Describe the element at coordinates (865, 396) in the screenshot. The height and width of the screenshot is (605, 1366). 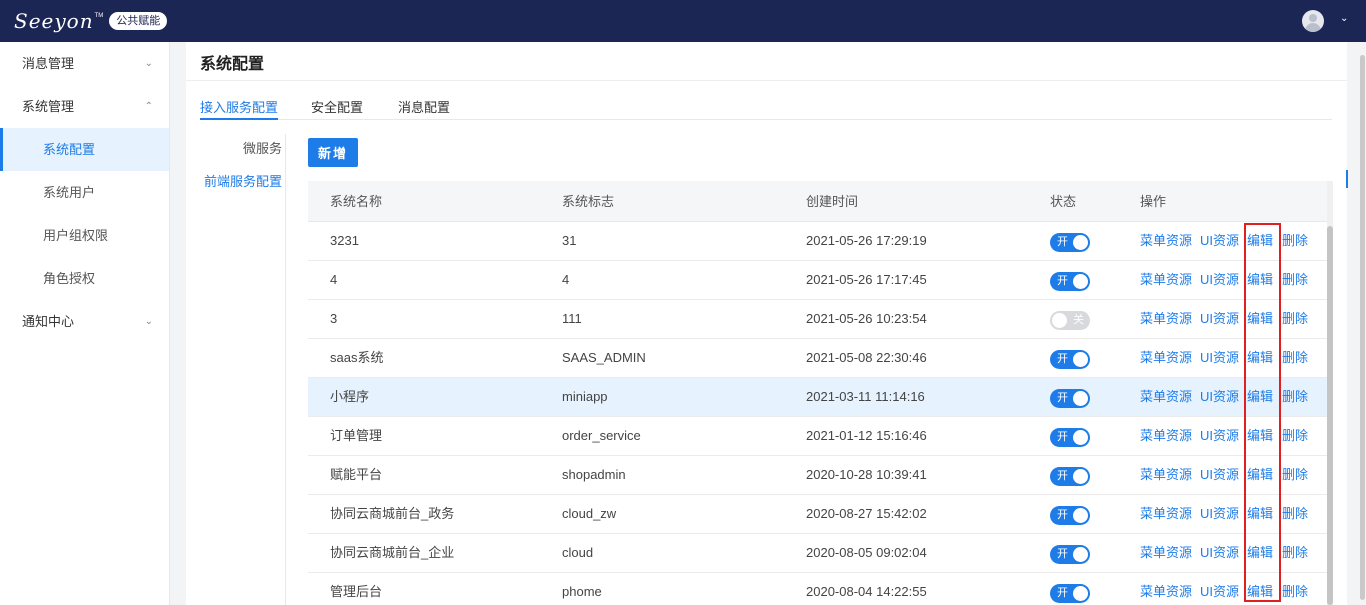
I see `cell-created-time: 2021-03-11 11:14:16` at that location.